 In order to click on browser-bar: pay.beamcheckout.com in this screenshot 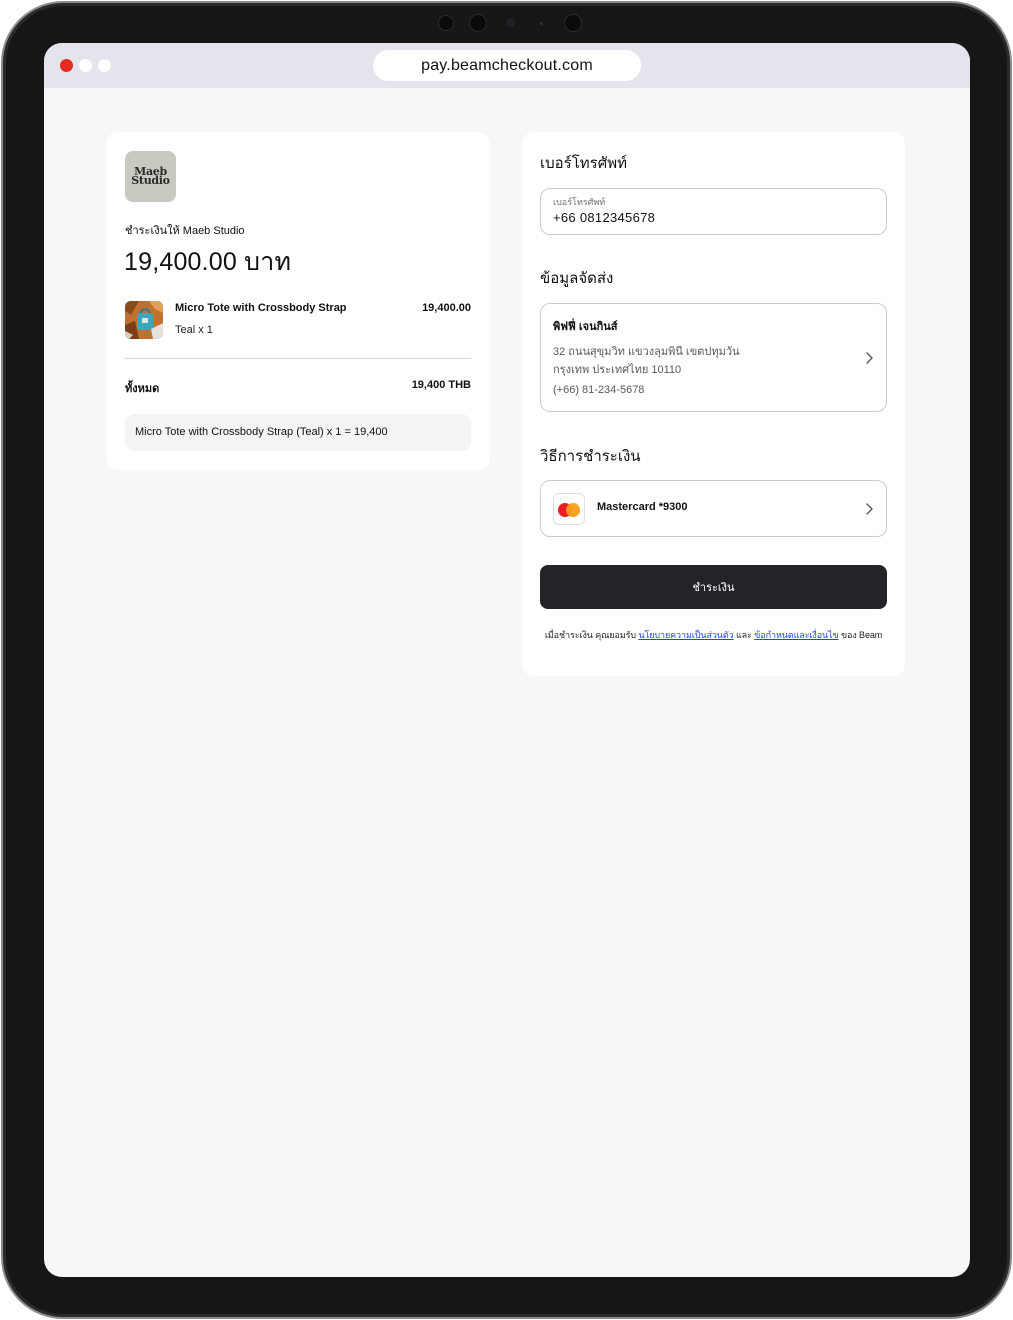, I will do `click(507, 65)`.